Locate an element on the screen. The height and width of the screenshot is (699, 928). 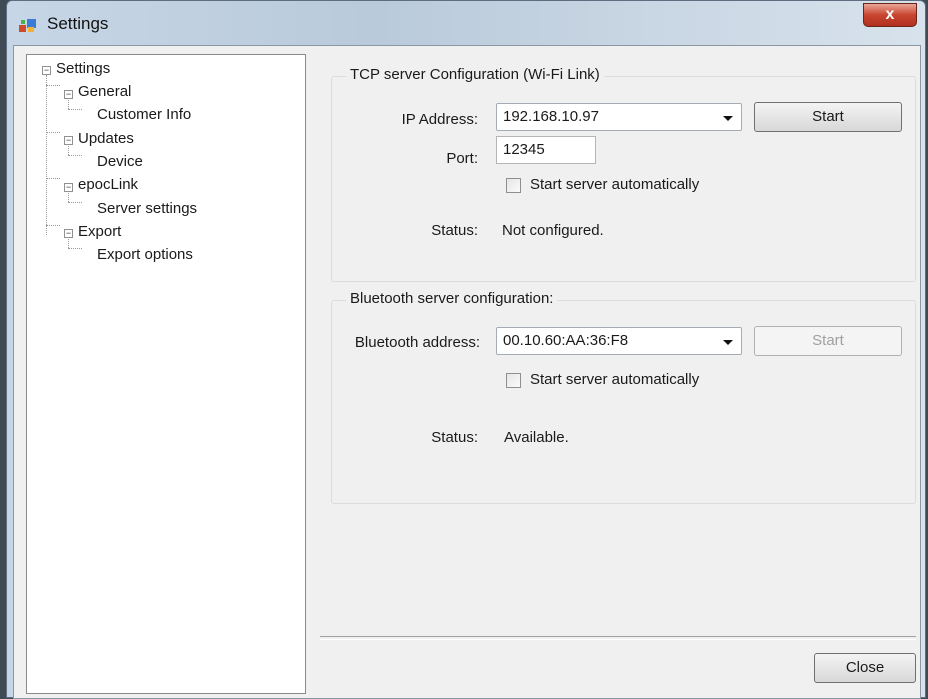
port-field: 12345 is located at coordinates (546, 150).